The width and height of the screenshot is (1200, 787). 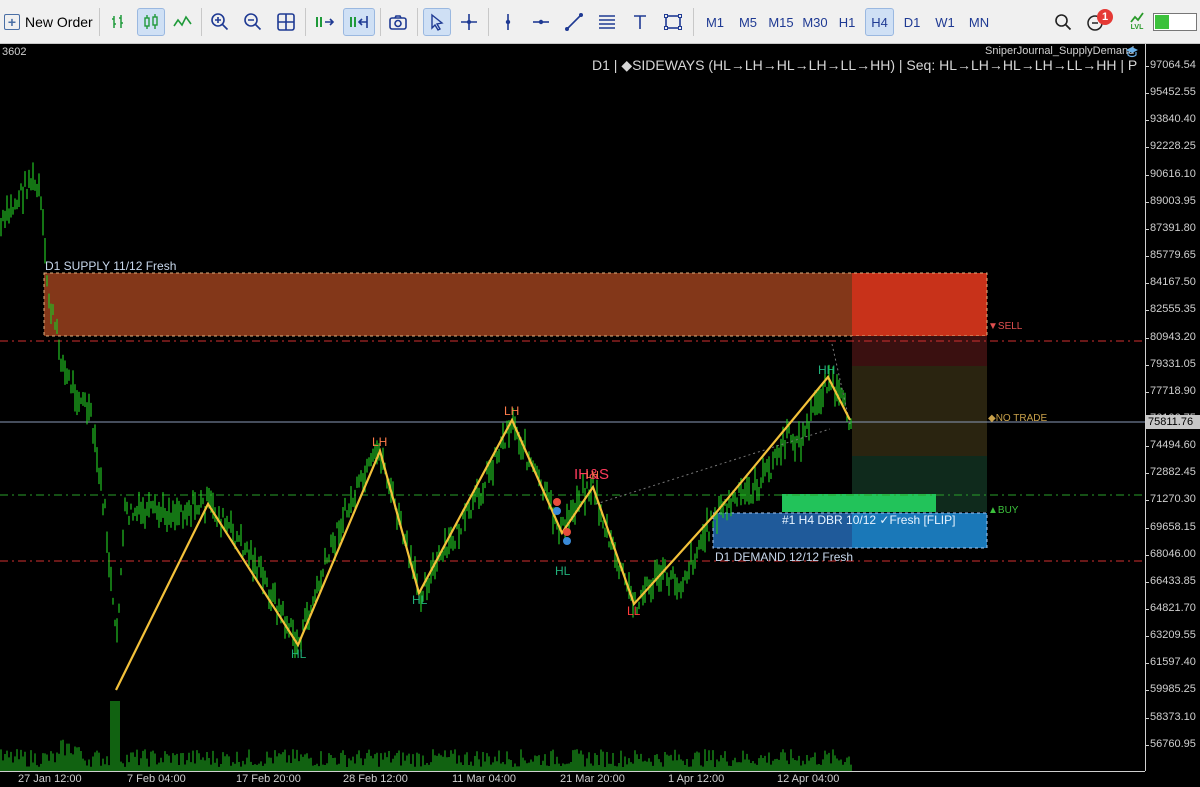 I want to click on price-axis-label: 80943.20, so click(x=1173, y=336).